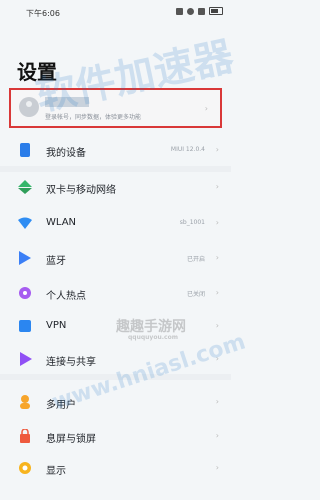 The image size is (320, 500). What do you see at coordinates (115, 258) in the screenshot?
I see `menu-item-bluetooth: 蓝牙 已开启 ›` at bounding box center [115, 258].